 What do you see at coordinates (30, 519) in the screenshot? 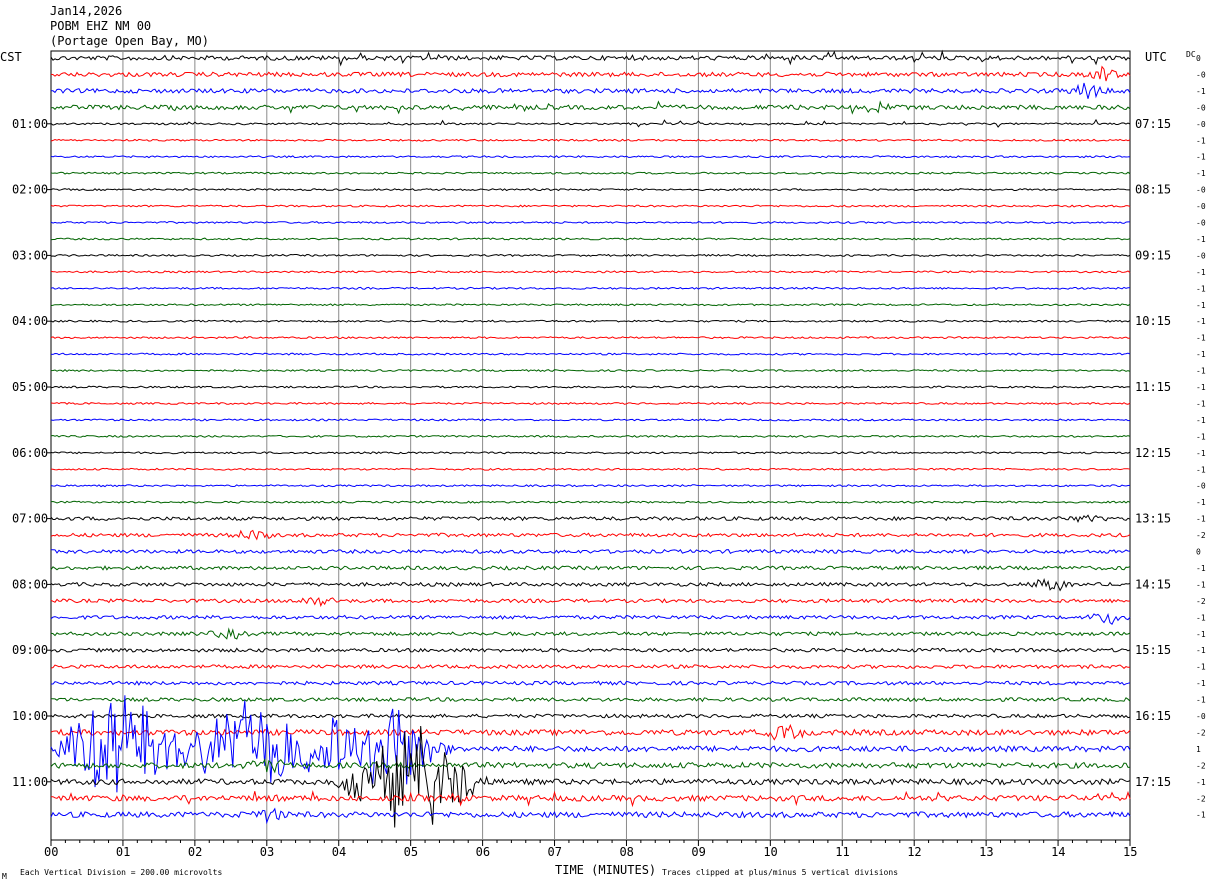
I see `cst-hour-label: 07:00` at bounding box center [30, 519].